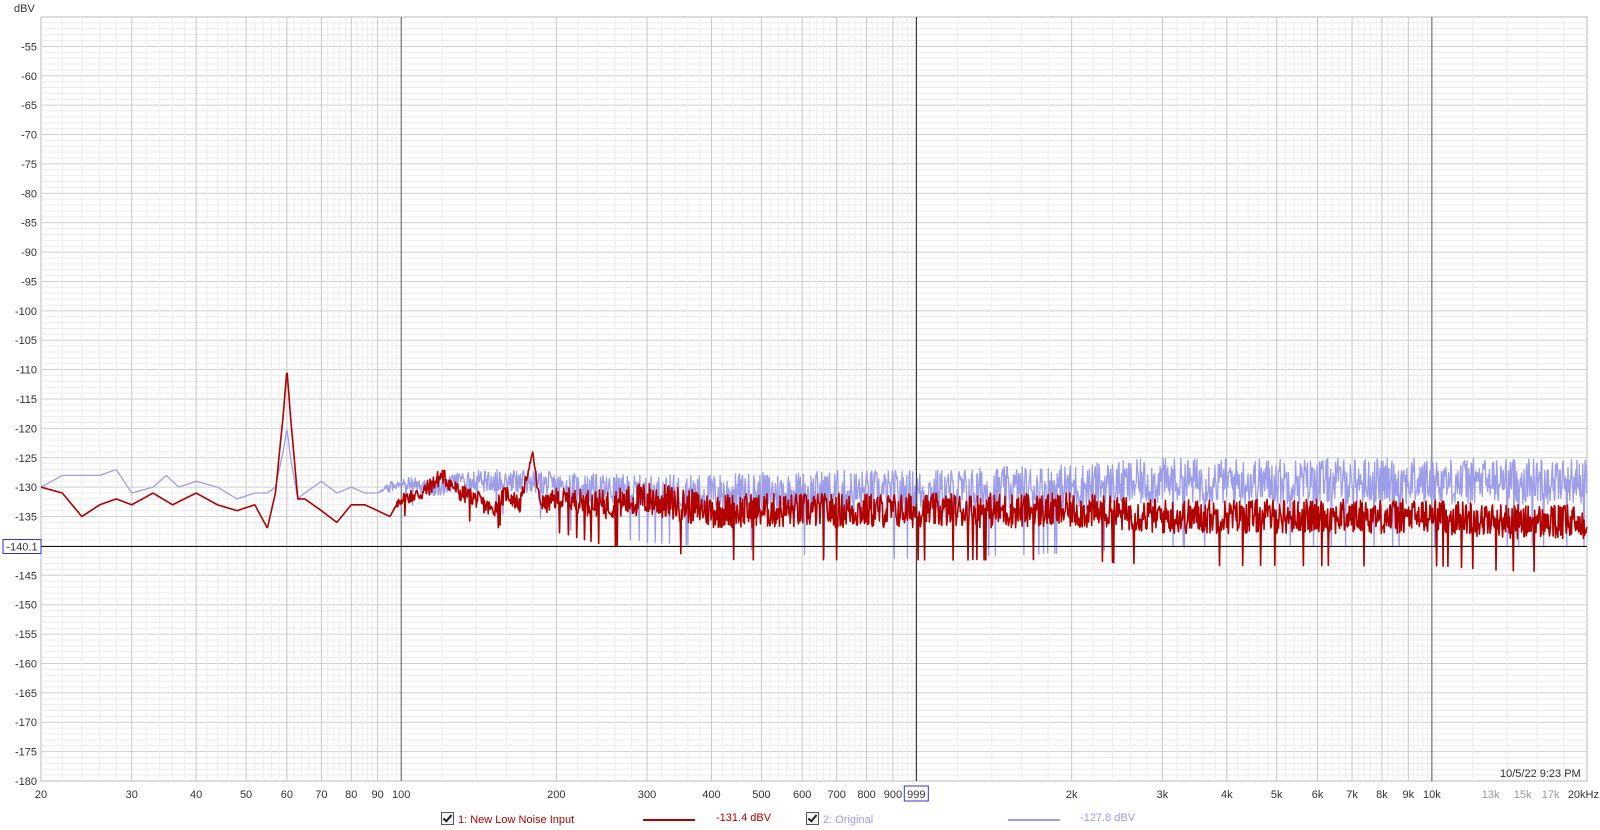 This screenshot has width=1600, height=830. Describe the element at coordinates (1540, 774) in the screenshot. I see `timestamp: 10/5/22 9:23 PM` at that location.